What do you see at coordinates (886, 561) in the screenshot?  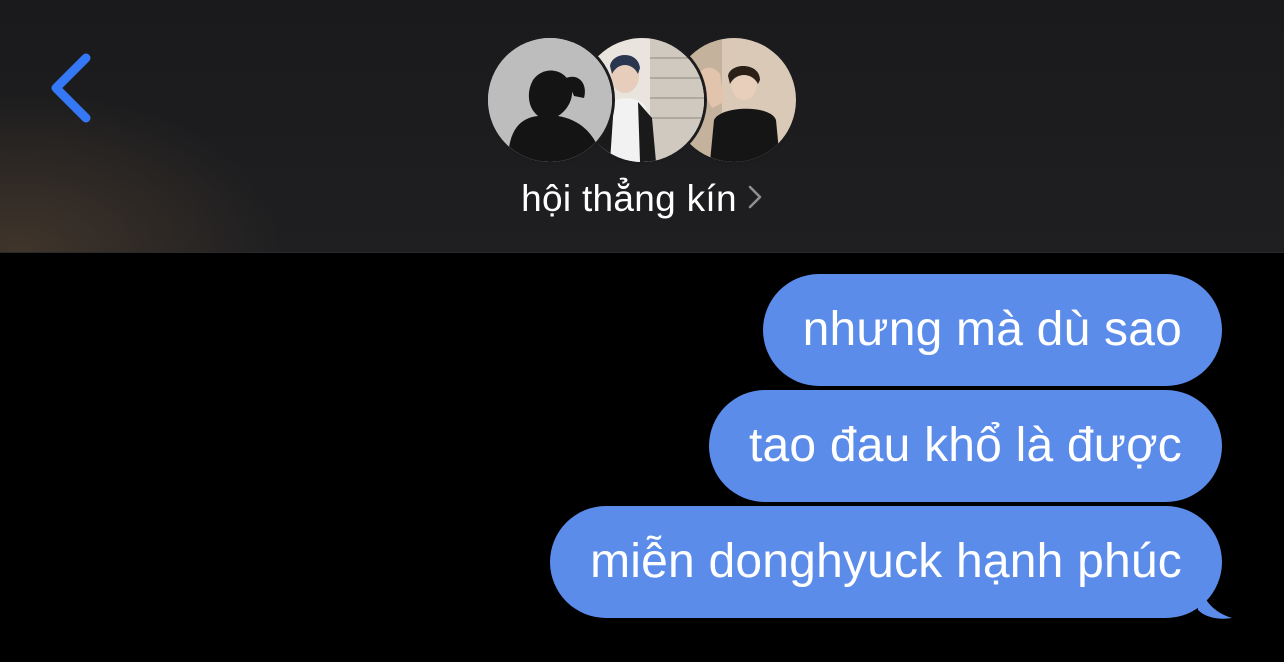 I see `message-text: miễn donghyuck hạnh phúc` at bounding box center [886, 561].